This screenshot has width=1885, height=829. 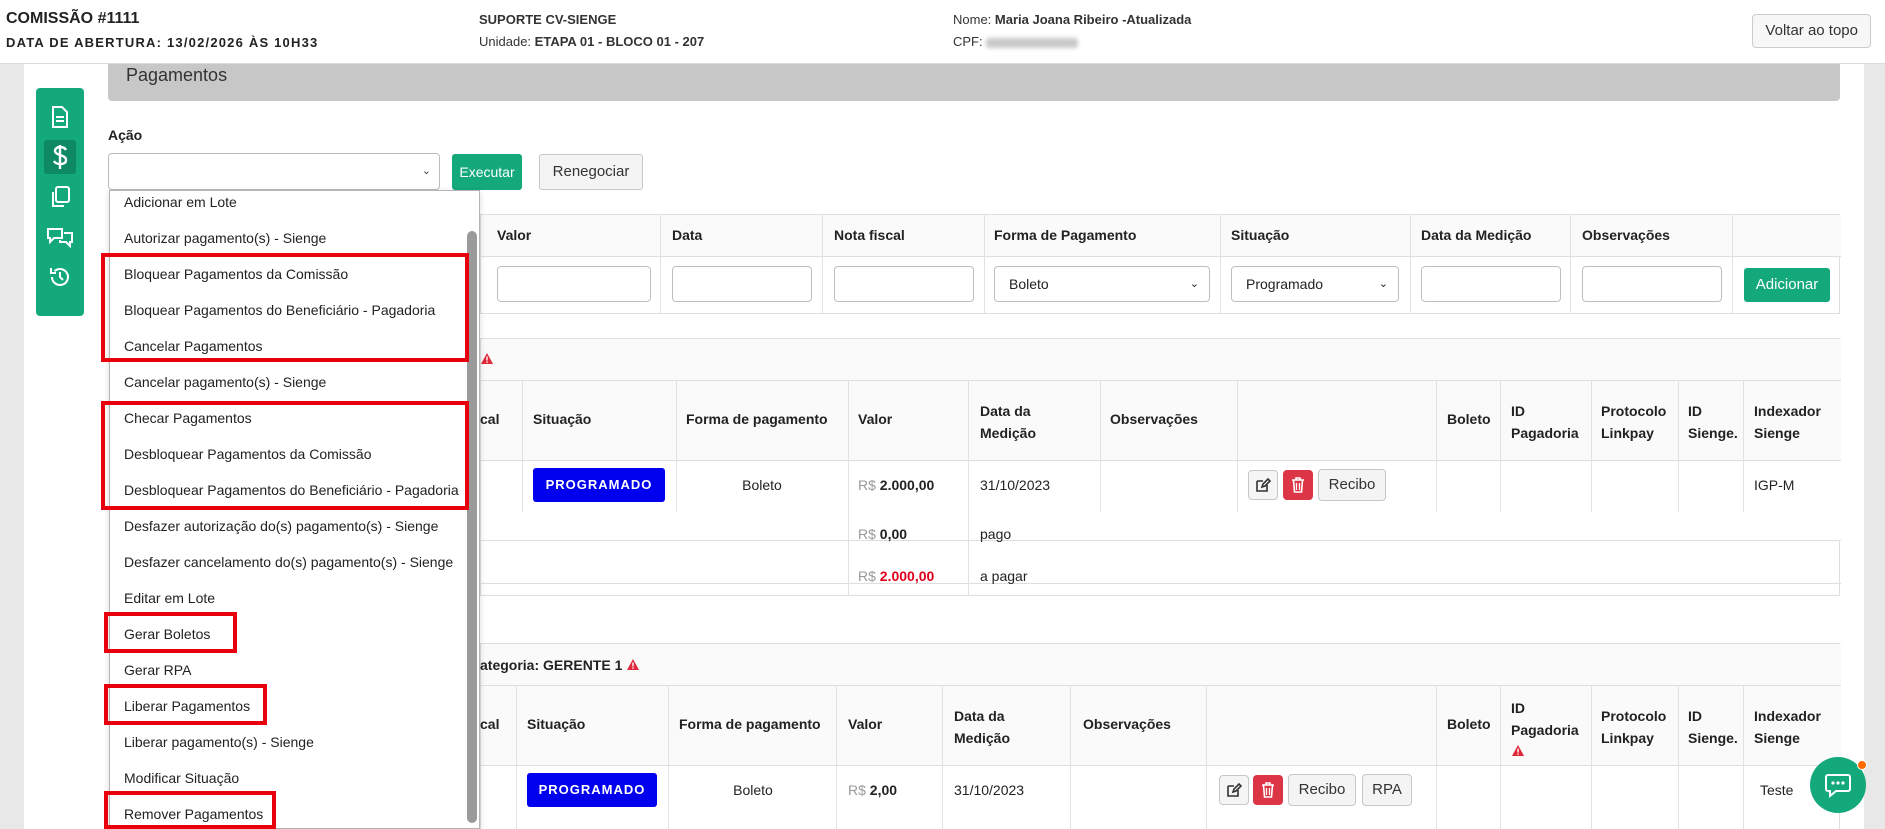 What do you see at coordinates (487, 172) in the screenshot?
I see `execute-button: Executar` at bounding box center [487, 172].